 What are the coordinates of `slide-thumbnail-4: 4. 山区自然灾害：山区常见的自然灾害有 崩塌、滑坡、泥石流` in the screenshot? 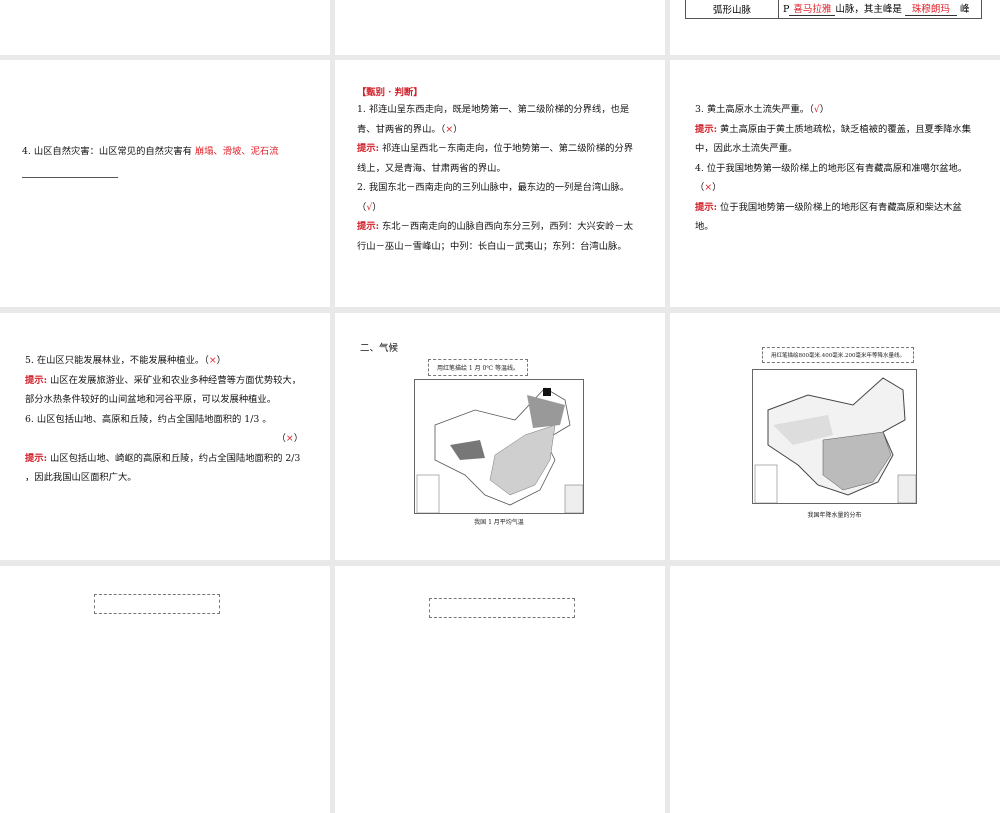 It's located at (165, 183).